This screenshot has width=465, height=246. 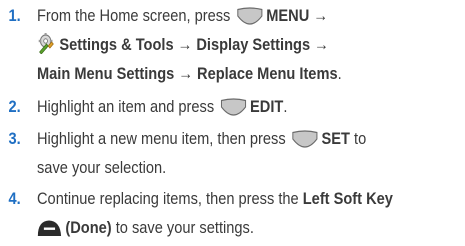 What do you see at coordinates (347, 198) in the screenshot?
I see `left-soft-key-label: Left Soft Key` at bounding box center [347, 198].